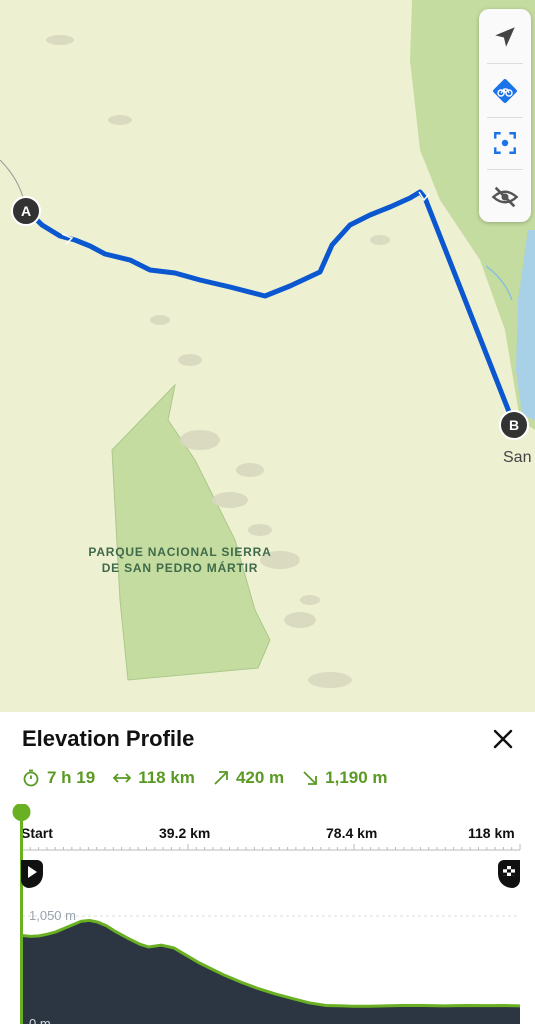 This screenshot has width=535, height=1024. I want to click on navigate-button, so click(505, 37).